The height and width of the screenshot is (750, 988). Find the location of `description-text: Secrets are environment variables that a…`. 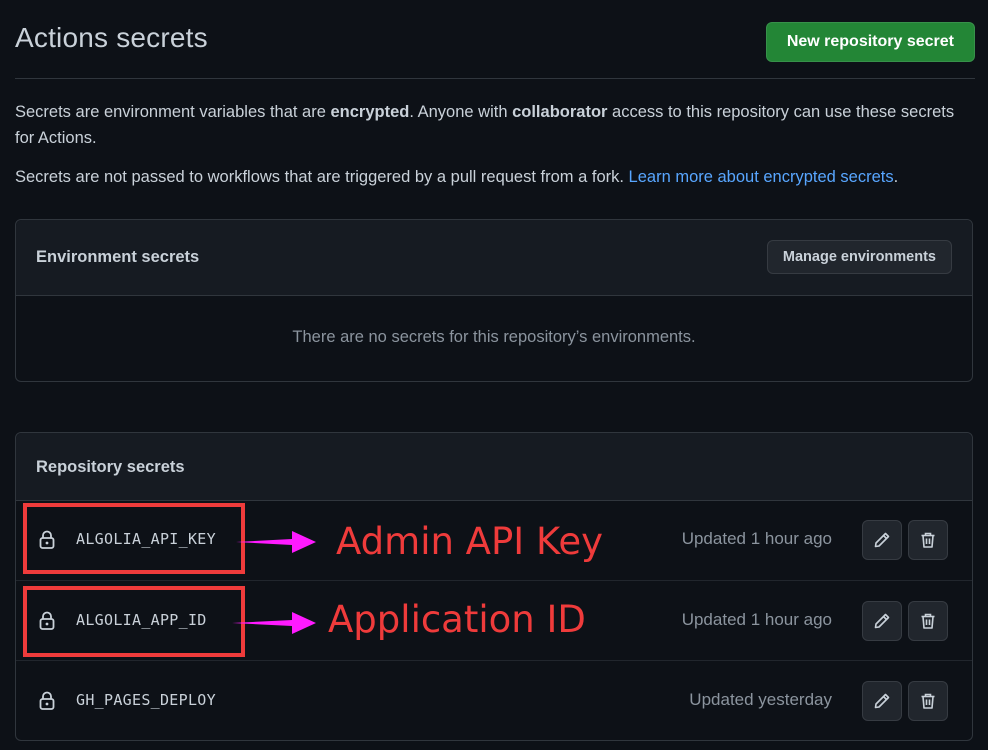

description-text: Secrets are environment variables that a… is located at coordinates (173, 112).